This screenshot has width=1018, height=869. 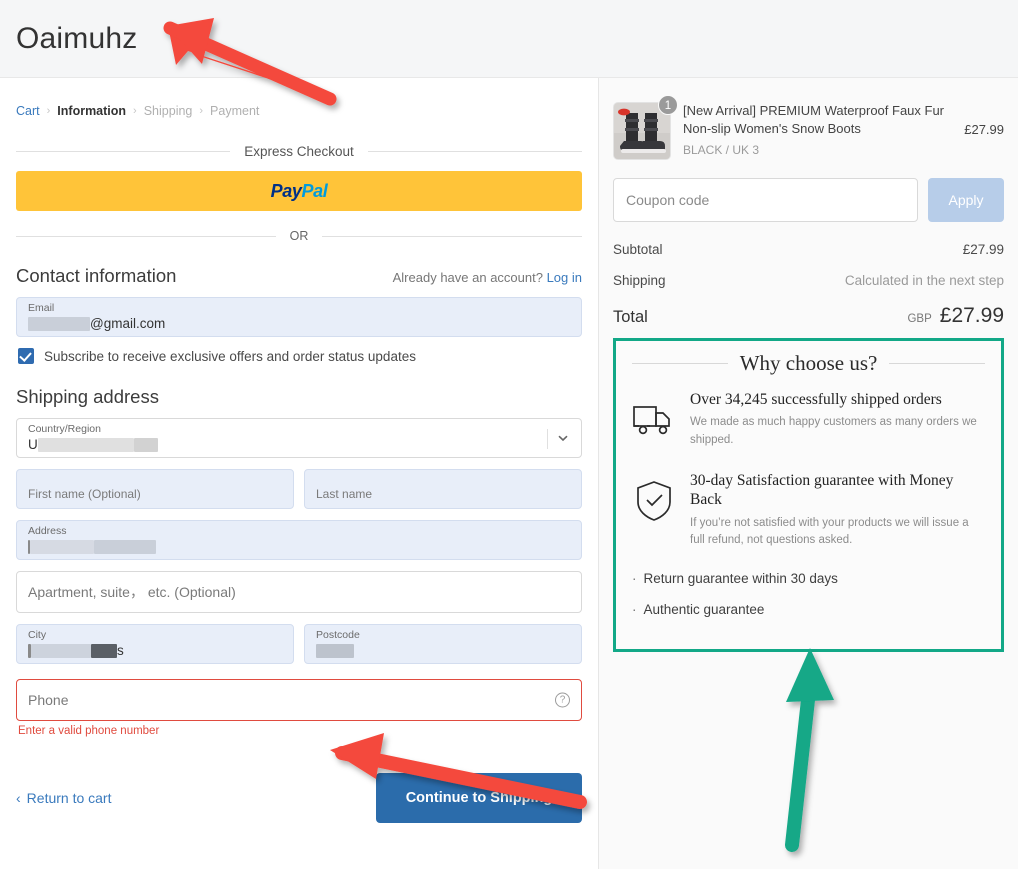 I want to click on subtotal-value: £27.99, so click(x=983, y=249).